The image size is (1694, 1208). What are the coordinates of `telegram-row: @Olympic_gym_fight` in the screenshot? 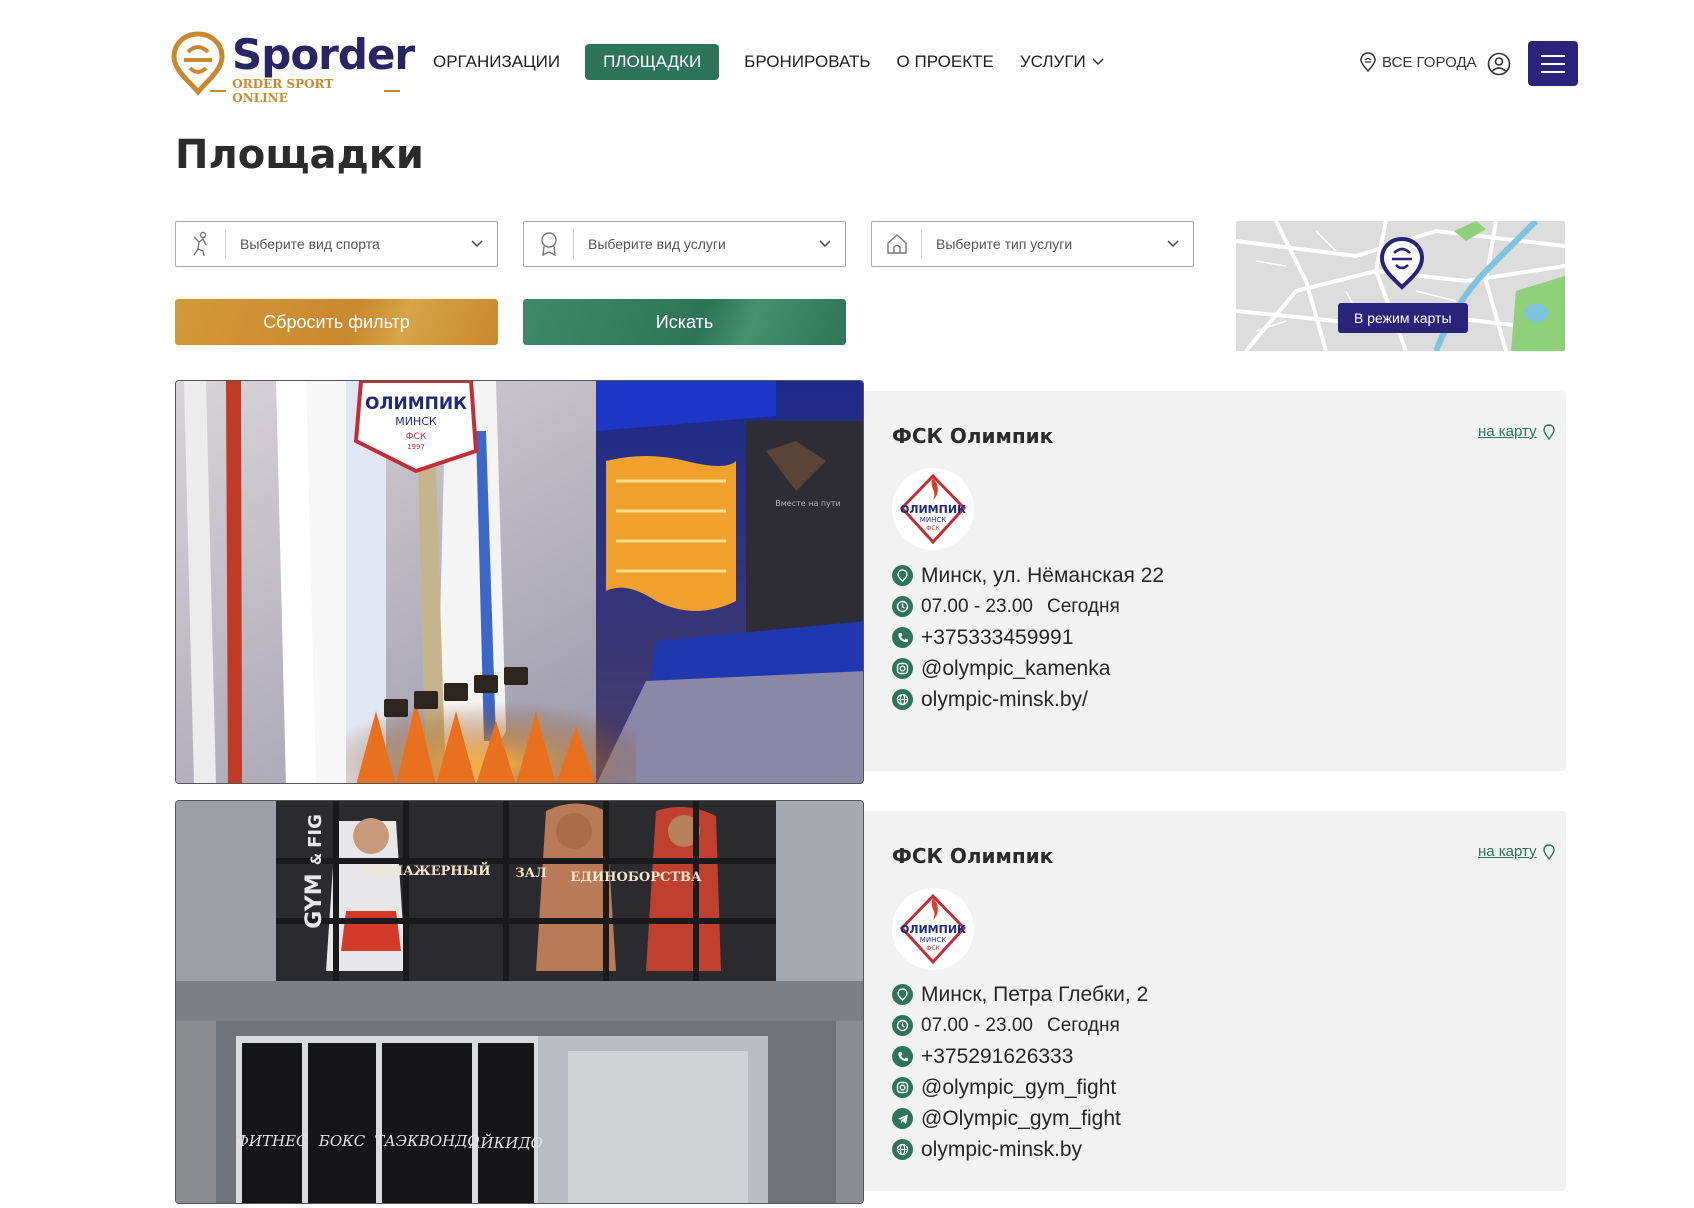 It's located at (1192, 1118).